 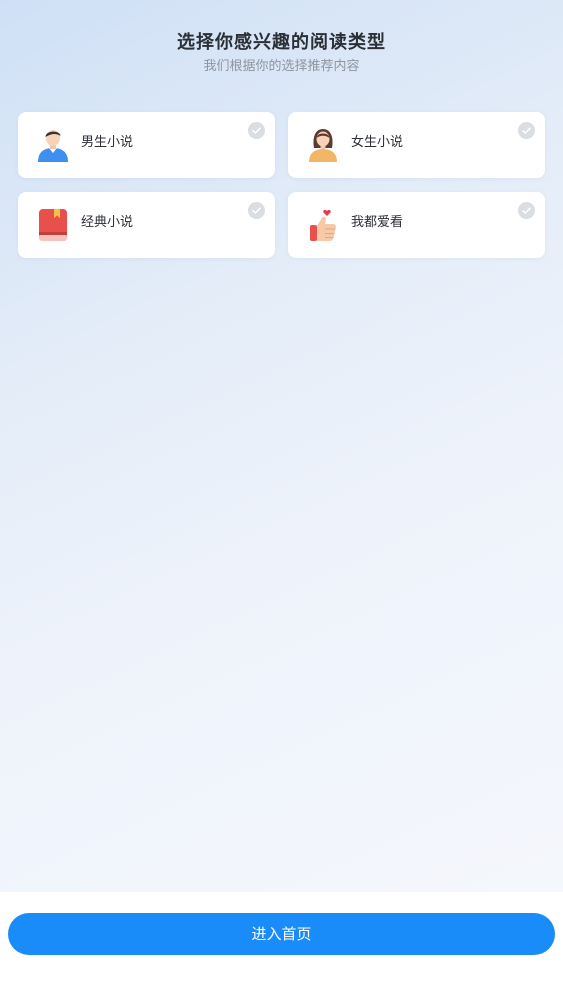 What do you see at coordinates (107, 142) in the screenshot?
I see `option-label: 男生小说` at bounding box center [107, 142].